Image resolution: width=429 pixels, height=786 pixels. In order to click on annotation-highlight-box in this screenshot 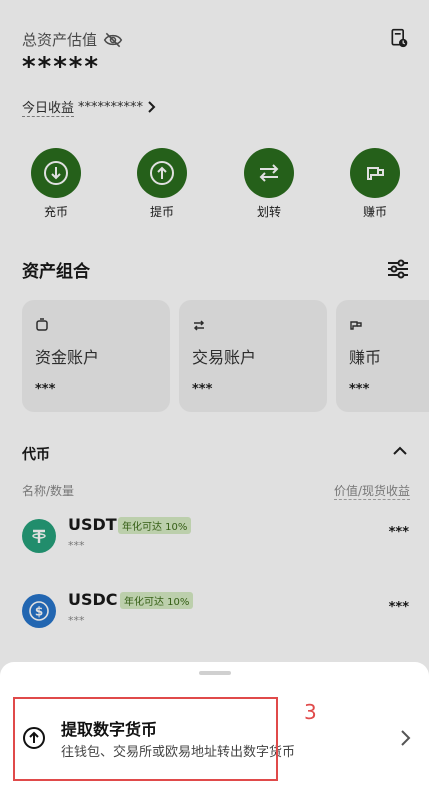, I will do `click(145, 739)`.